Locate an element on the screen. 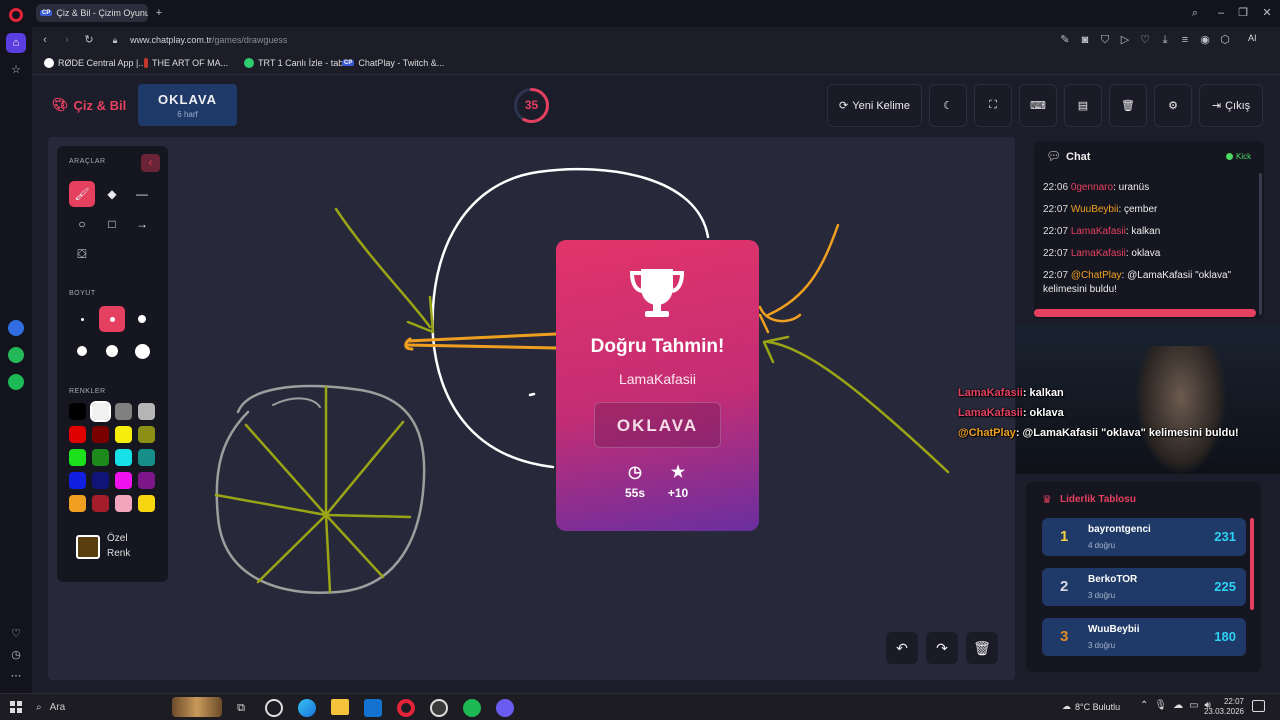 This screenshot has width=1280, height=720. circle-tool: ○ is located at coordinates (82, 224).